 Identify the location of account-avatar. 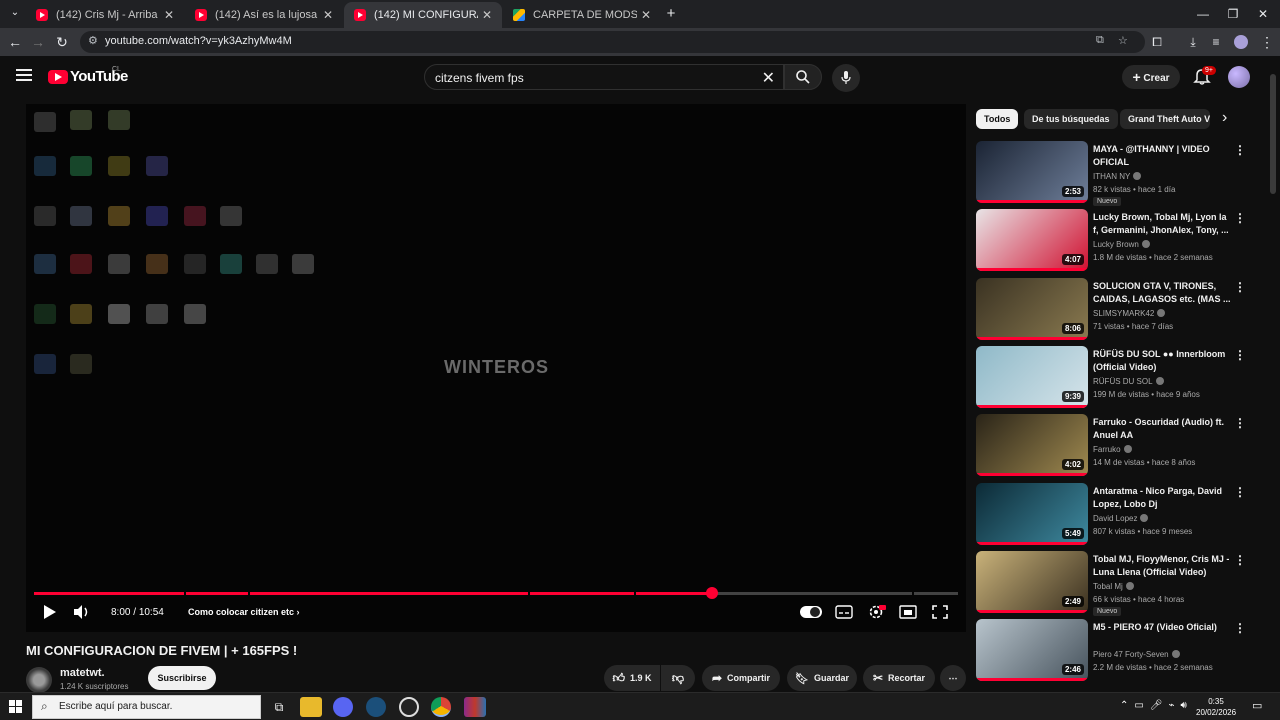
(1239, 77).